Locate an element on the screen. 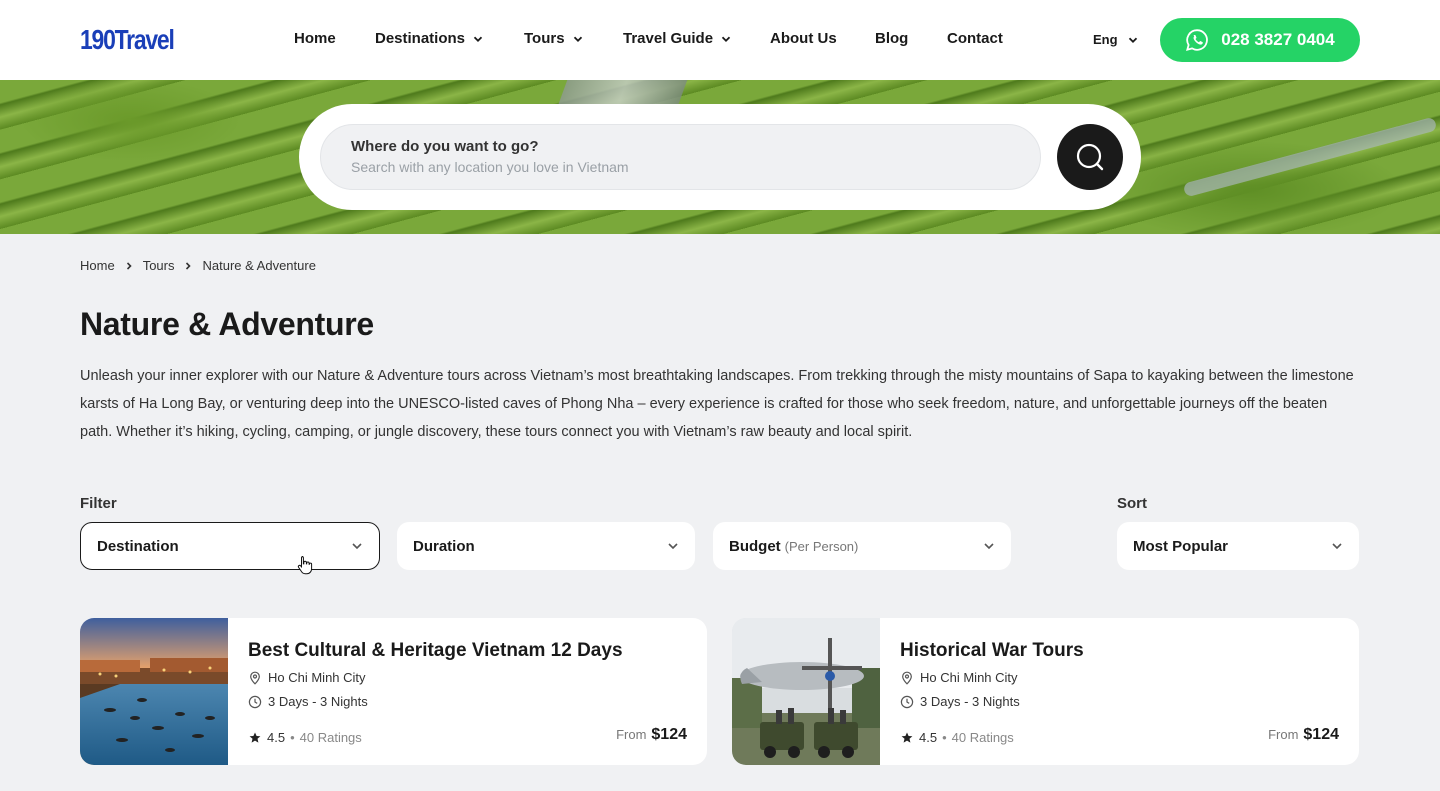 The height and width of the screenshot is (791, 1440). tour-title: Best Cultural & Heritage Vietnam 12 Days is located at coordinates (435, 651).